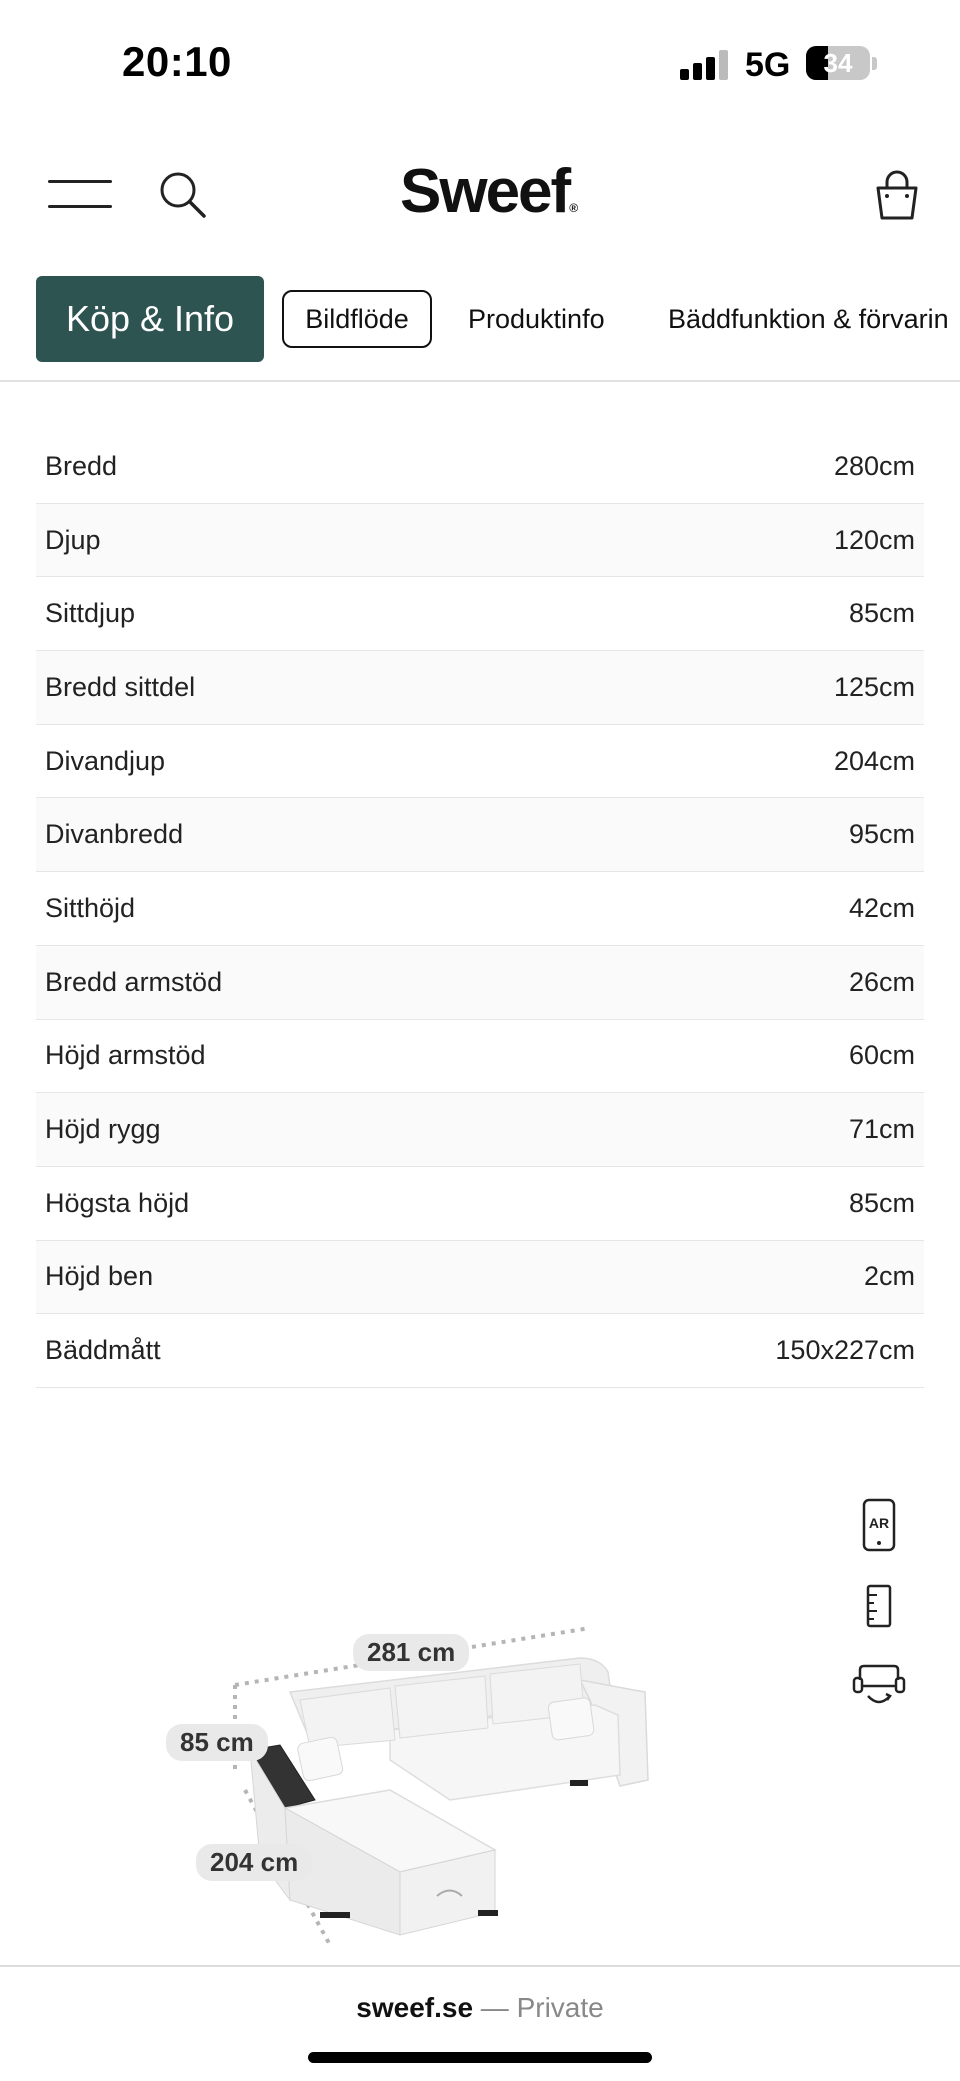 The height and width of the screenshot is (2081, 960). Describe the element at coordinates (574, 208) in the screenshot. I see `logo-registered-mark: ®` at that location.